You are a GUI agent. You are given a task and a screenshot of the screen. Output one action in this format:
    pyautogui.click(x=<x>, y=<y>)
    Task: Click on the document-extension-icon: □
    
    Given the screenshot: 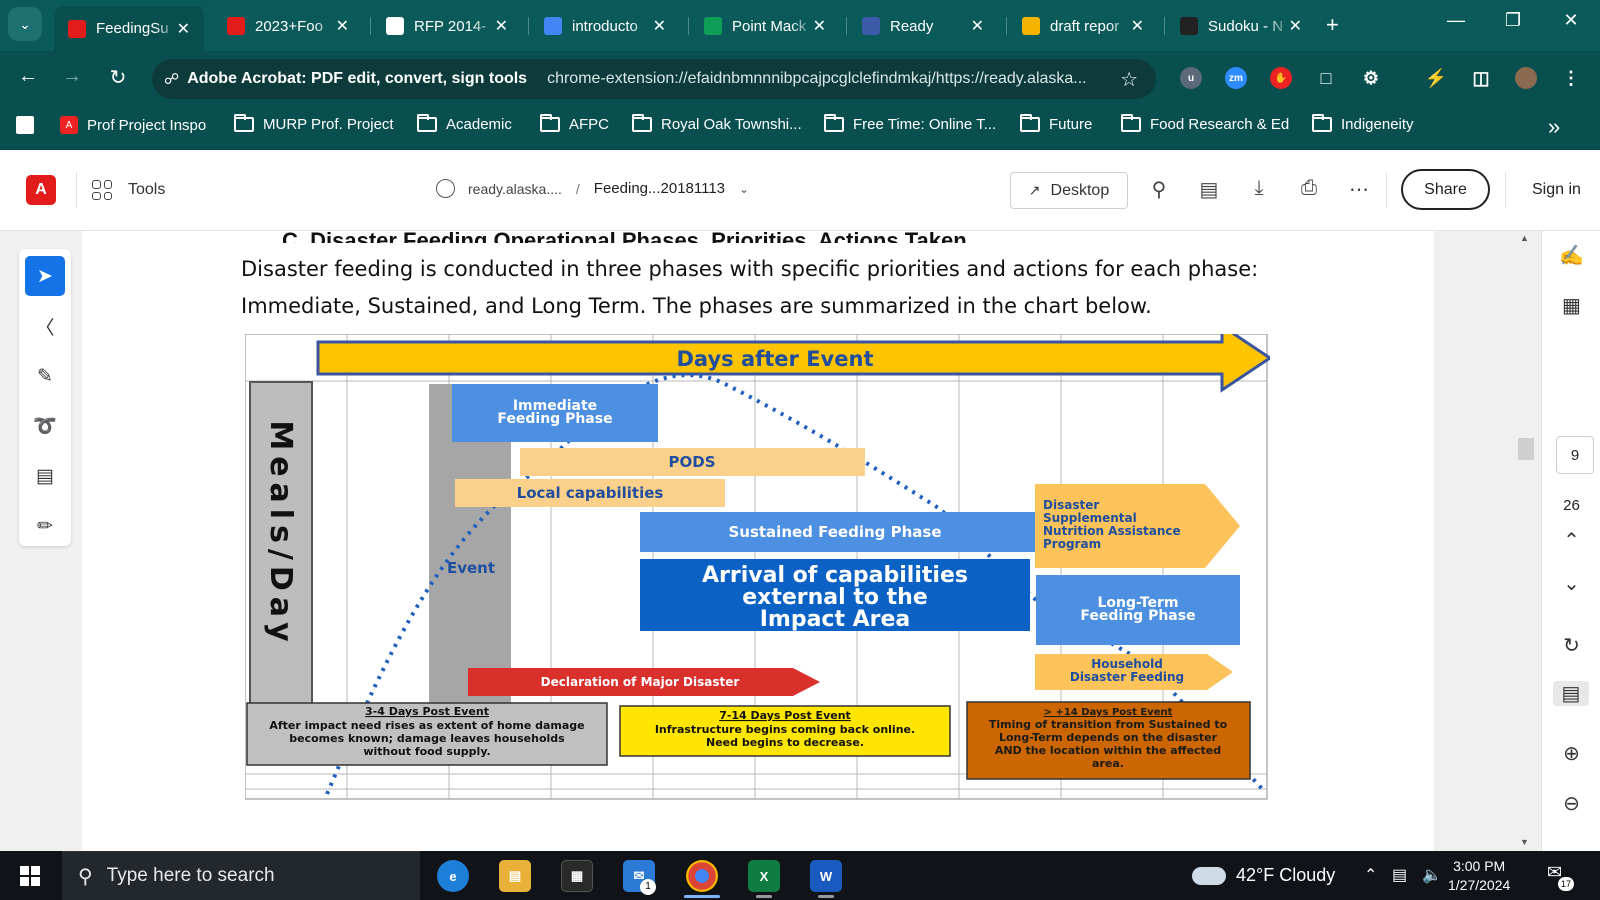 What is the action you would take?
    pyautogui.click(x=1326, y=78)
    